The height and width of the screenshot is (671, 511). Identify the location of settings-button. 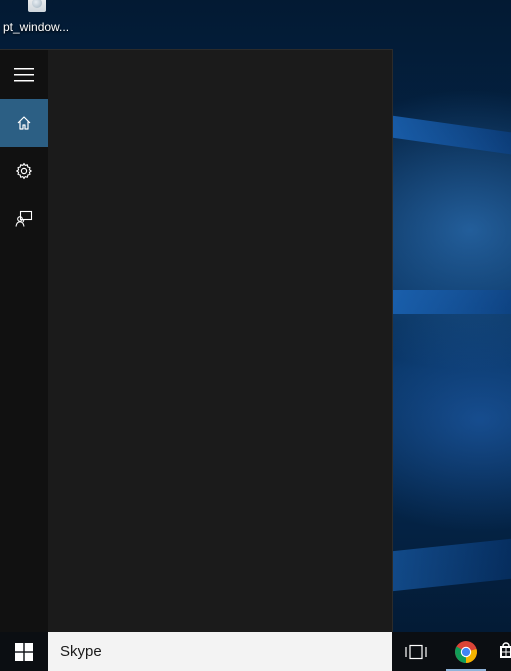
(24, 171).